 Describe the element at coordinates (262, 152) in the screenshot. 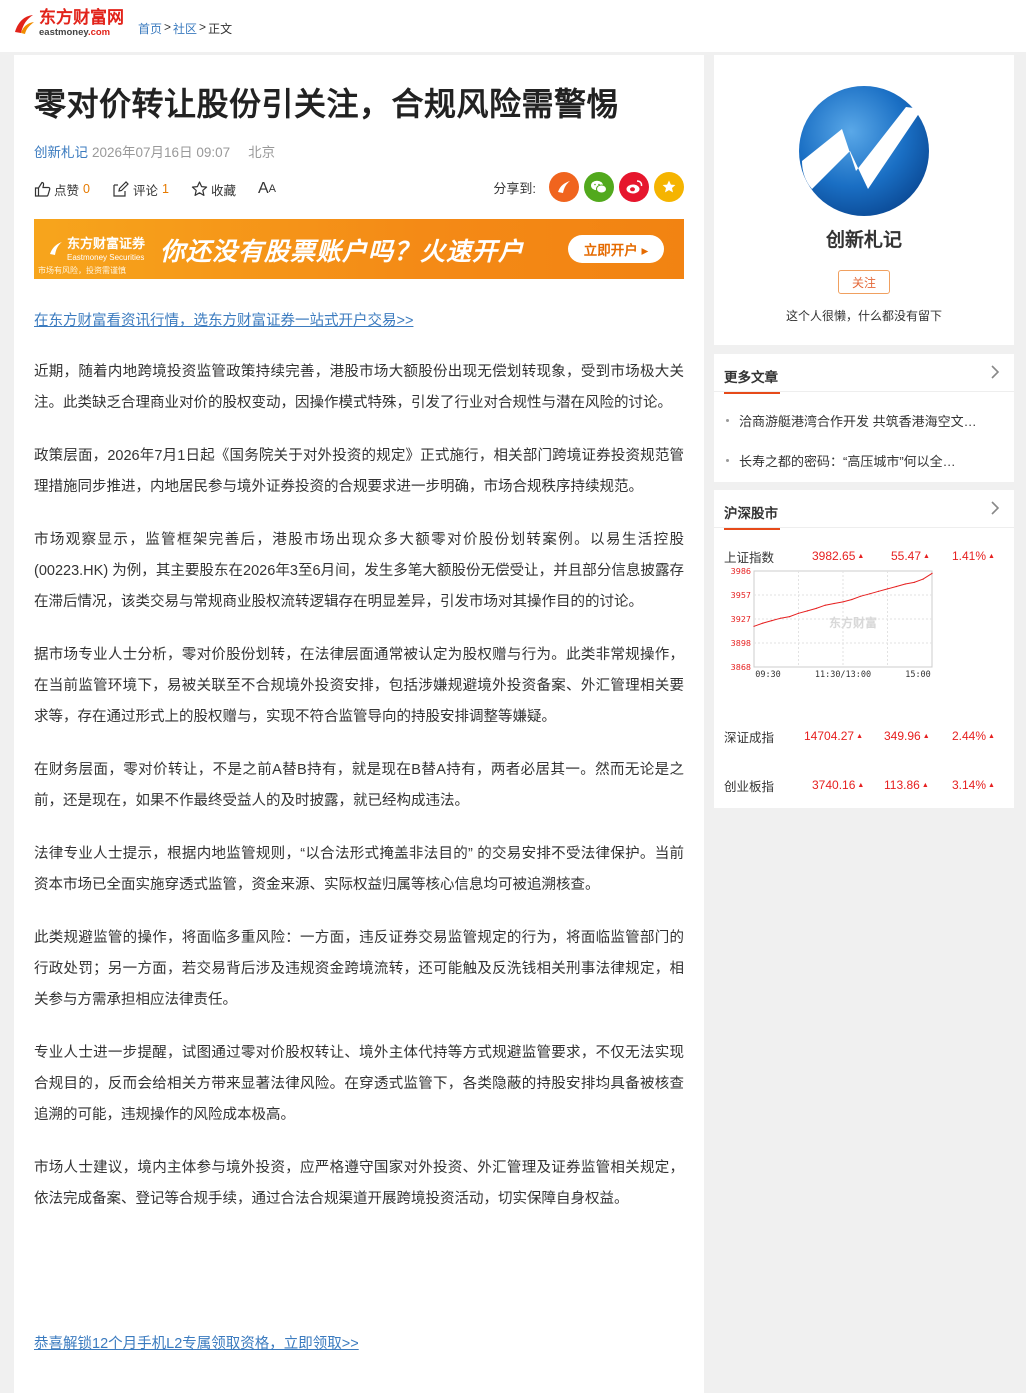

I see `article-location: 北京` at that location.